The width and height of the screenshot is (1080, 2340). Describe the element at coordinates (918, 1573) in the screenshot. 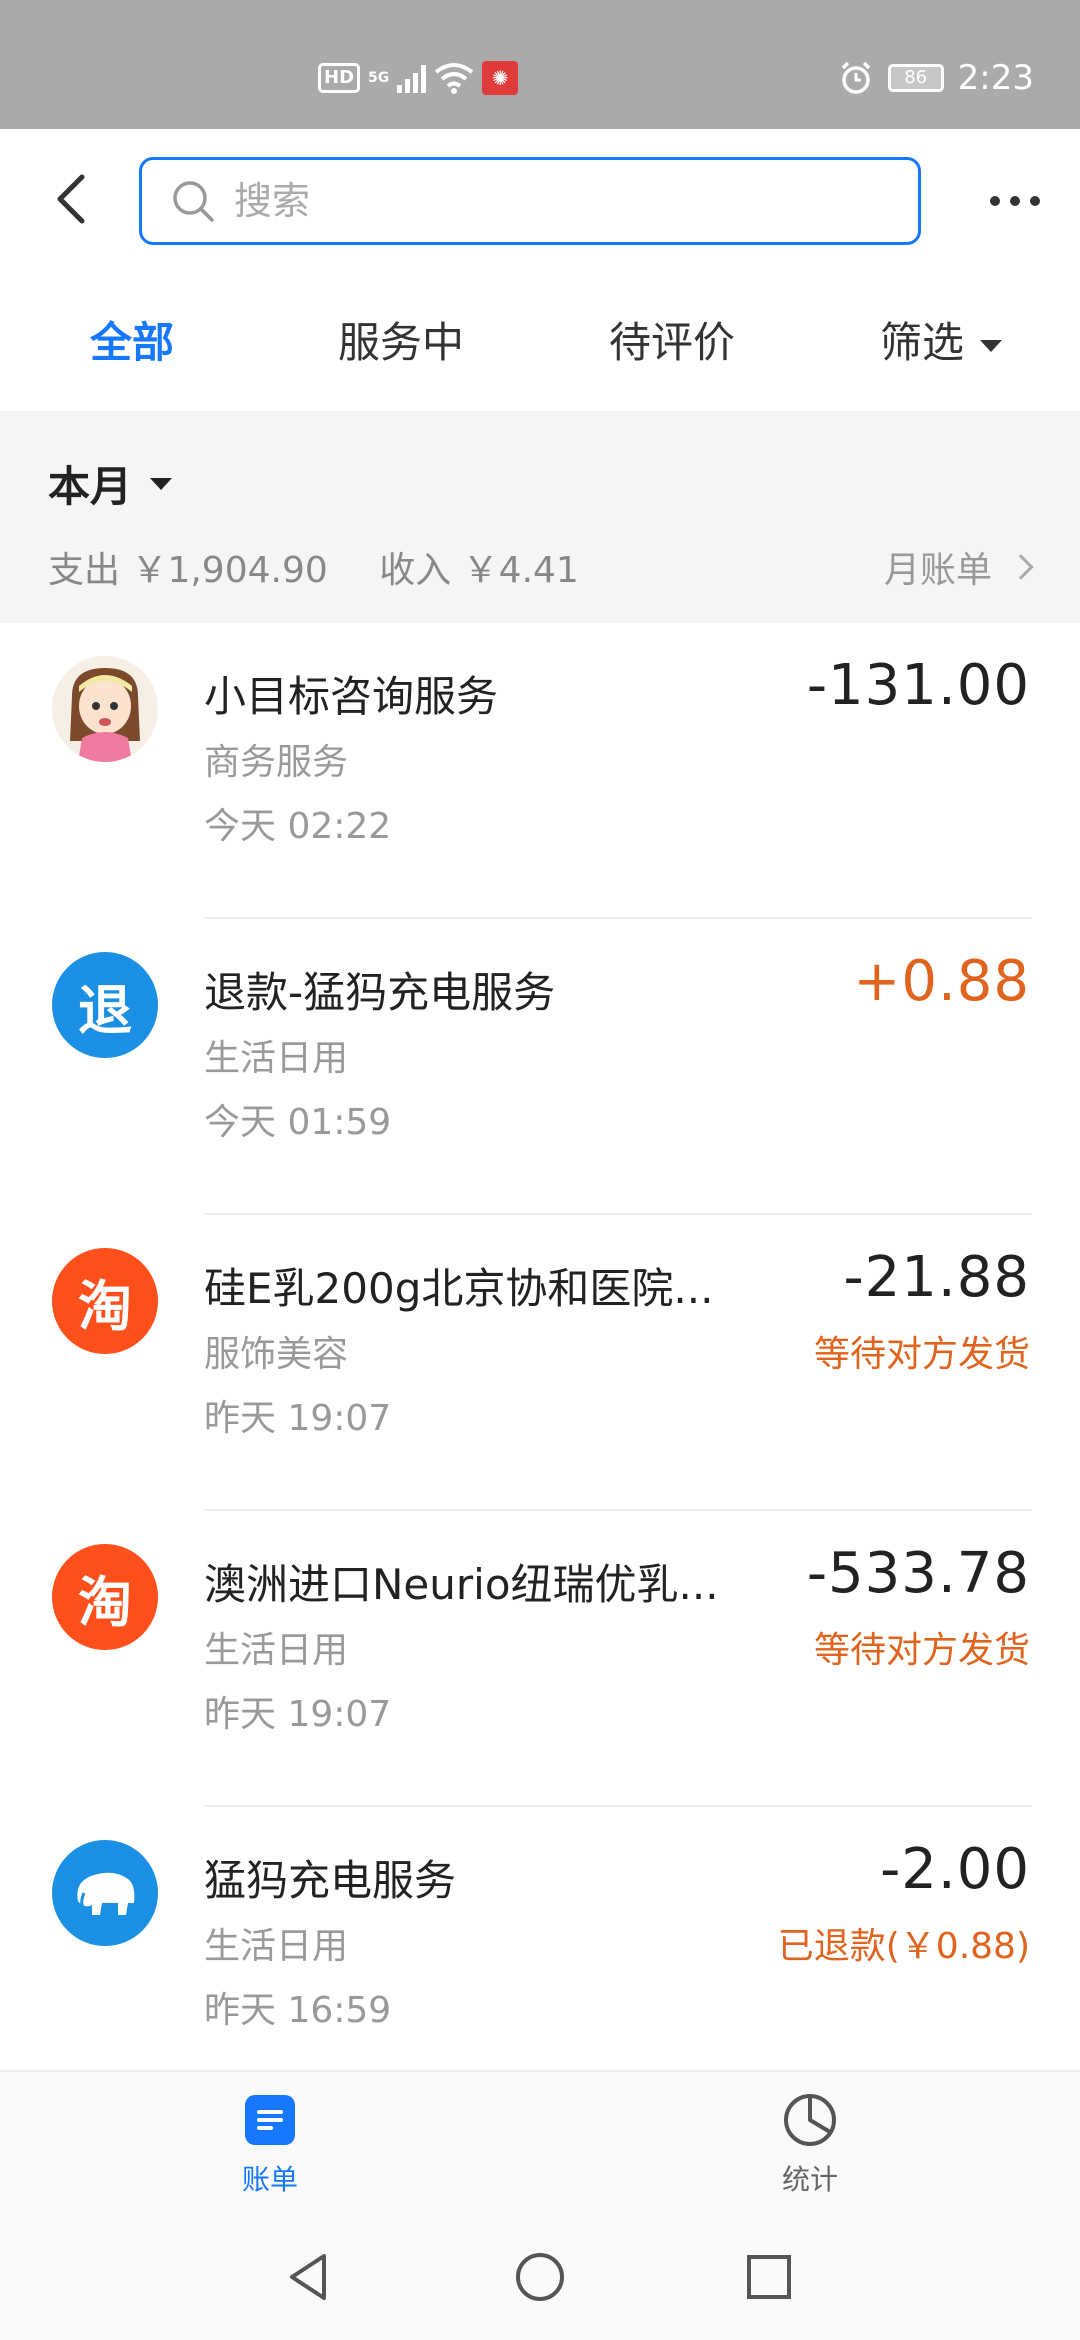

I see `transaction-amount: -533.78` at that location.